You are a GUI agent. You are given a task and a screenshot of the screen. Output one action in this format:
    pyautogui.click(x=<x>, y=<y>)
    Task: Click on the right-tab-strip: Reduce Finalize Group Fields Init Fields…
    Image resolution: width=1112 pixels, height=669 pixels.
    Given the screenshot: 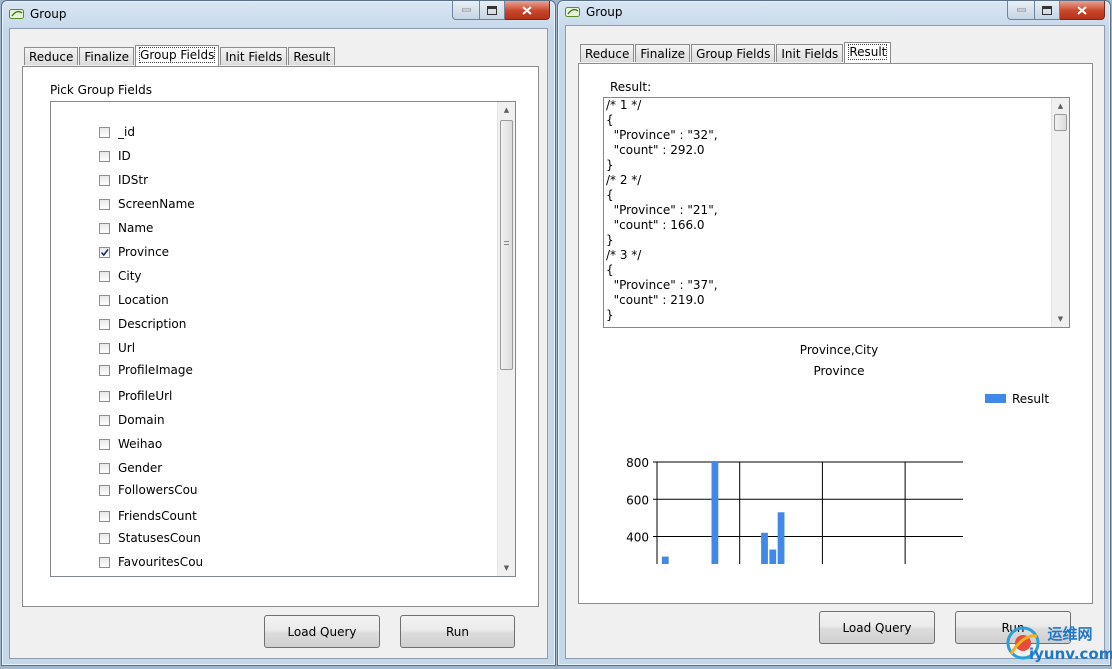 What is the action you would take?
    pyautogui.click(x=736, y=52)
    